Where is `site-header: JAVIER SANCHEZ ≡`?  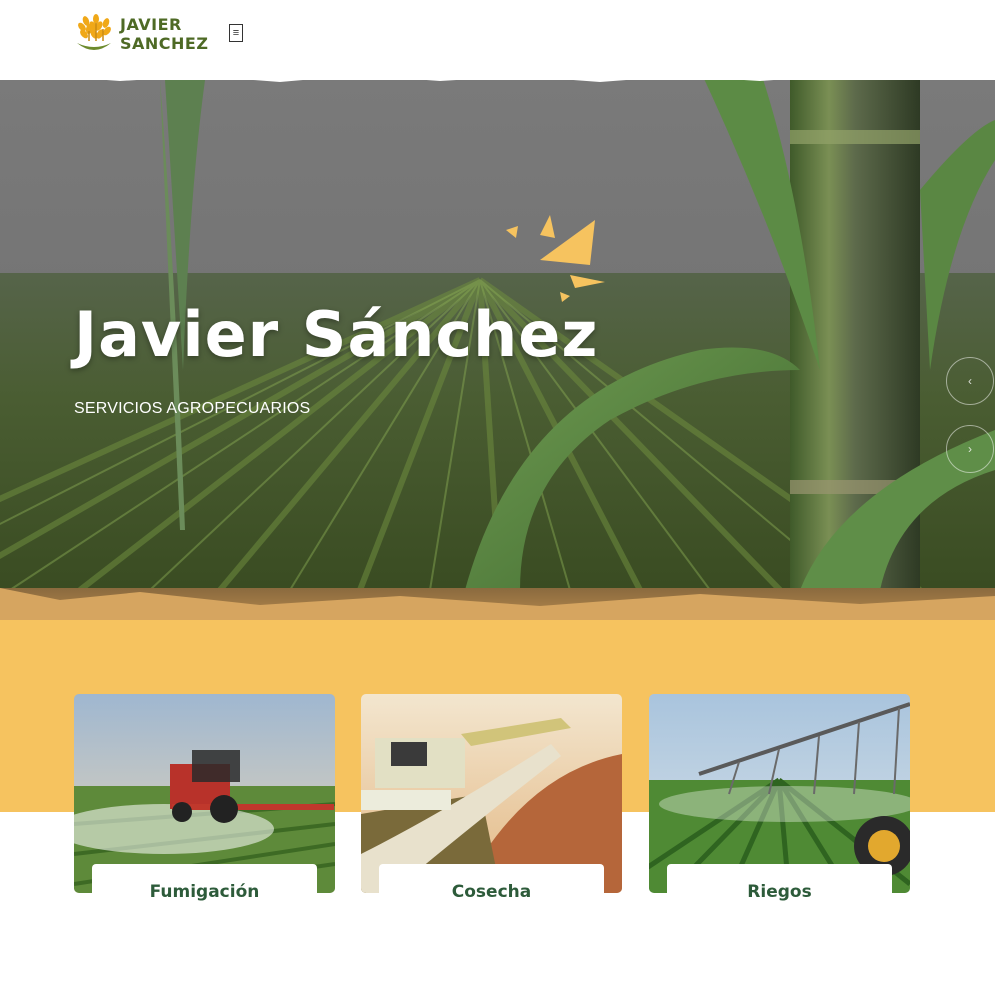 site-header: JAVIER SANCHEZ ≡ is located at coordinates (497, 40).